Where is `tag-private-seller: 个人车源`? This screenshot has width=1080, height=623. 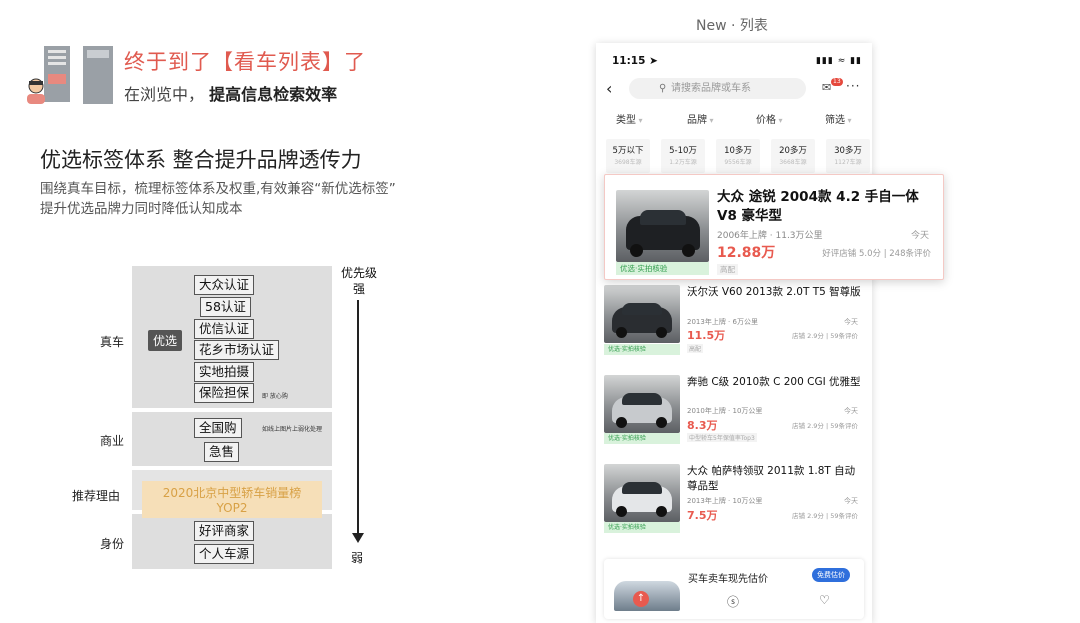
tag-private-seller: 个人车源 is located at coordinates (224, 554).